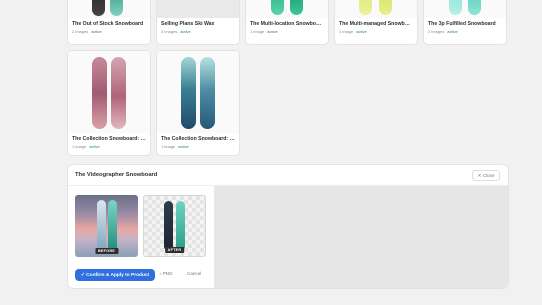  What do you see at coordinates (174, 250) in the screenshot?
I see `after-label: AFTER` at bounding box center [174, 250].